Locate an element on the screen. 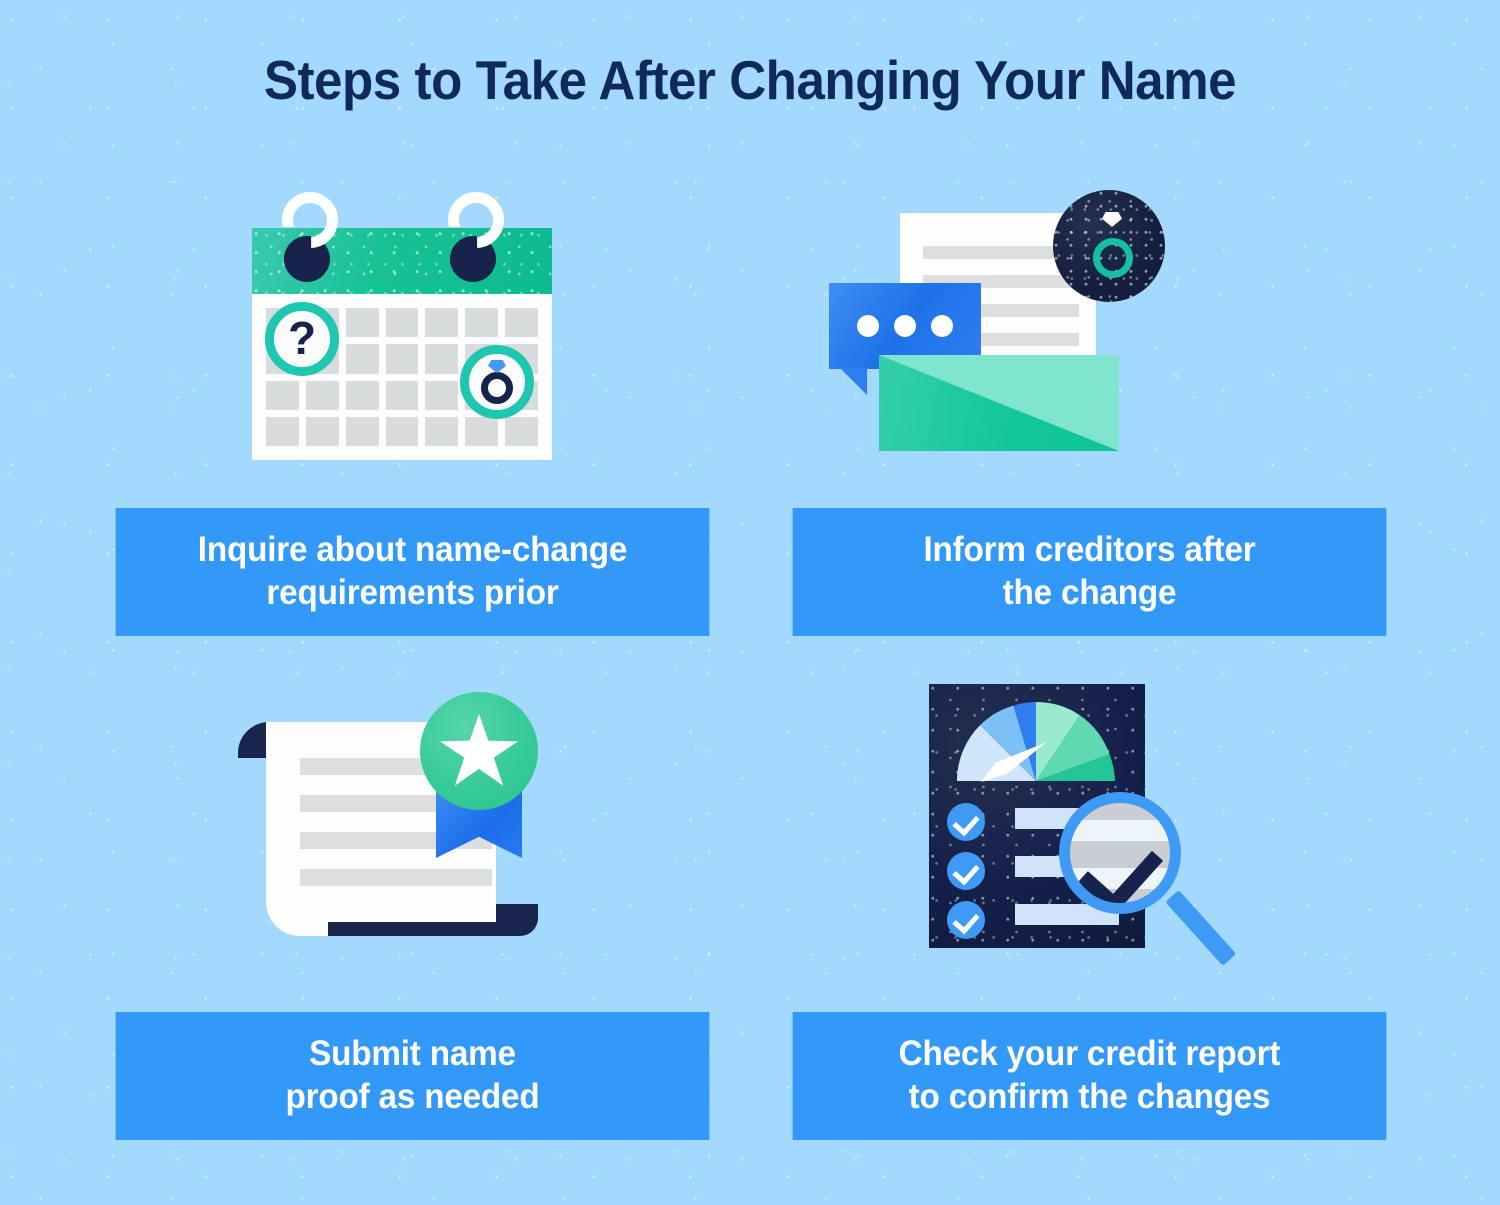 The width and height of the screenshot is (1500, 1205). credit-report-illustration is located at coordinates (1094, 834).